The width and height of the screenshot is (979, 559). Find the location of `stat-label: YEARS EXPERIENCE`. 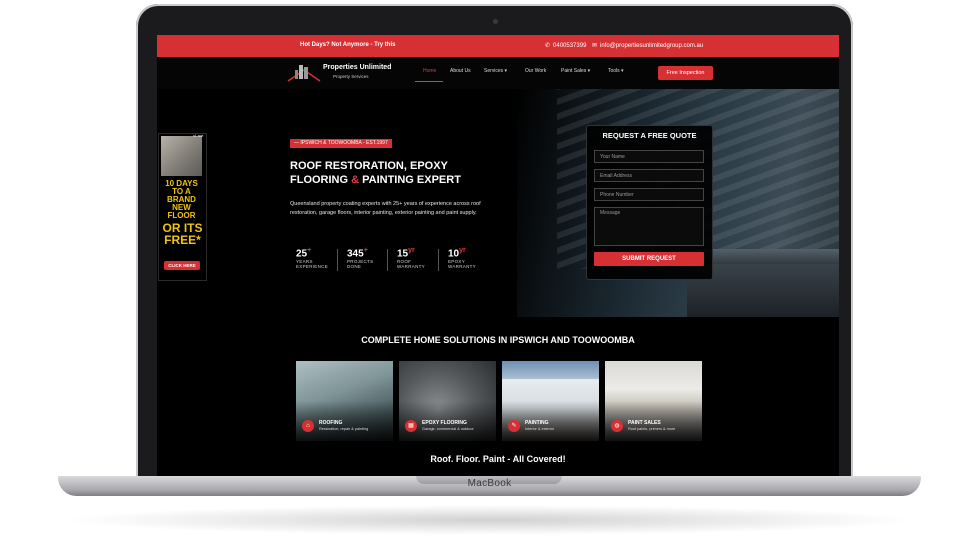

stat-label: YEARS EXPERIENCE is located at coordinates (312, 264).